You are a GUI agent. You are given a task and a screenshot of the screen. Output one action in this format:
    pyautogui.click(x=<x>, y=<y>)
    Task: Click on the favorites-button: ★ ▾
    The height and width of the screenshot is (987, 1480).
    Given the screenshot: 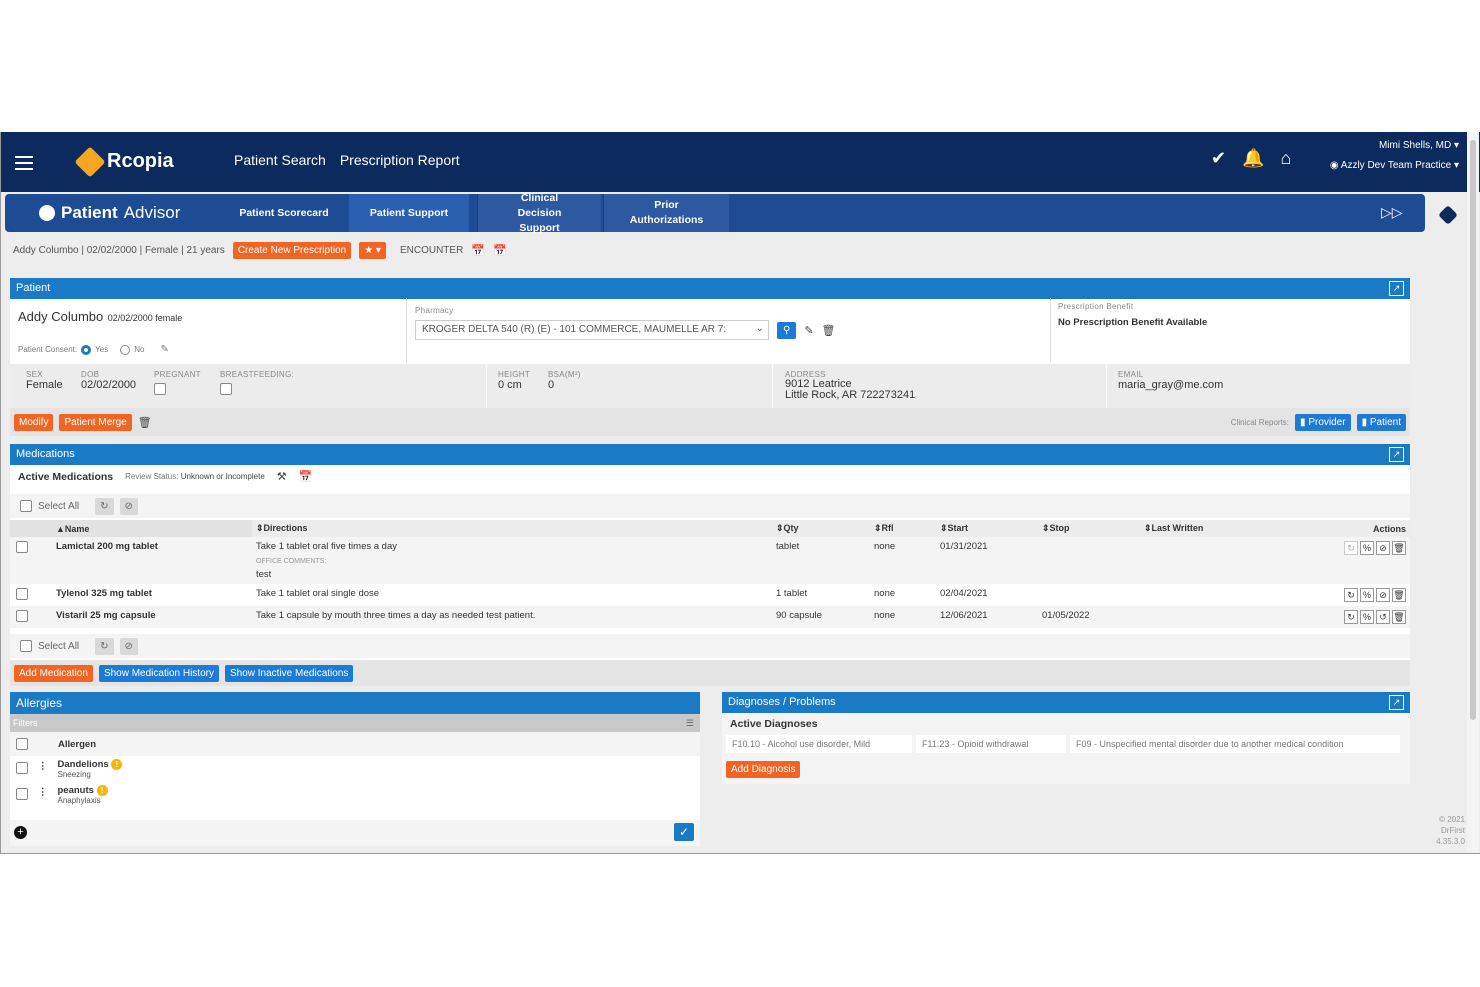 What is the action you would take?
    pyautogui.click(x=372, y=250)
    